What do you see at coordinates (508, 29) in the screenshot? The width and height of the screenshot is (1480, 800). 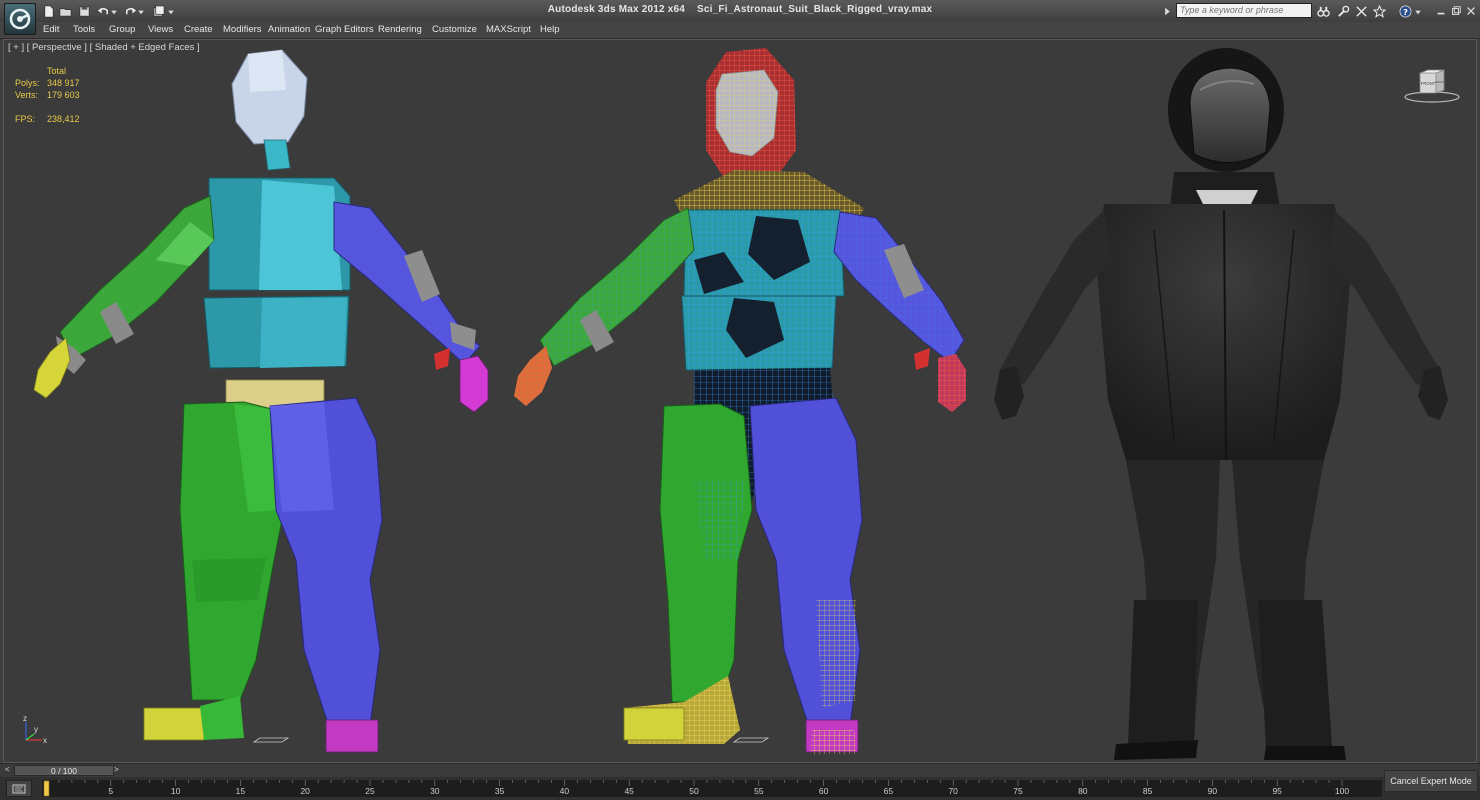 I see `menu-maxscript: MAXScript` at bounding box center [508, 29].